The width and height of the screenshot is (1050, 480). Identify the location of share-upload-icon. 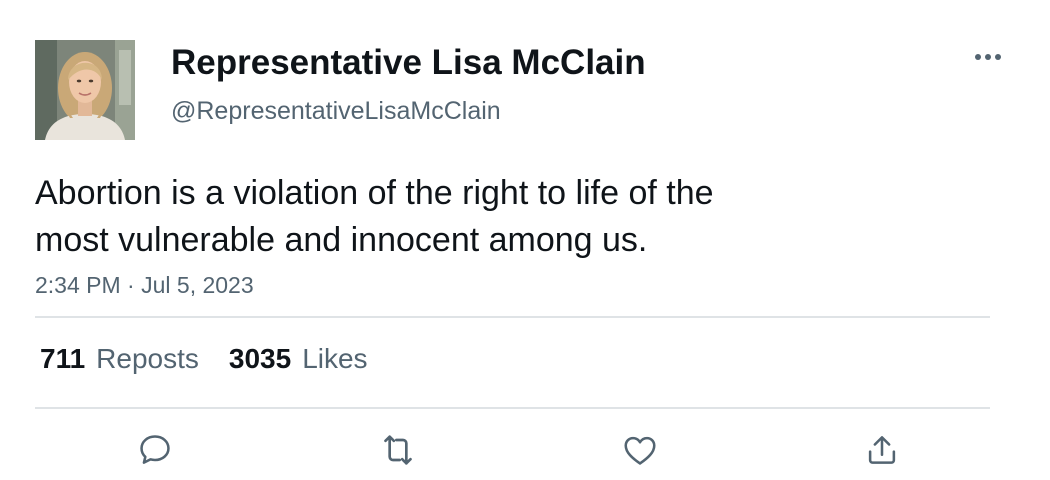
(882, 450).